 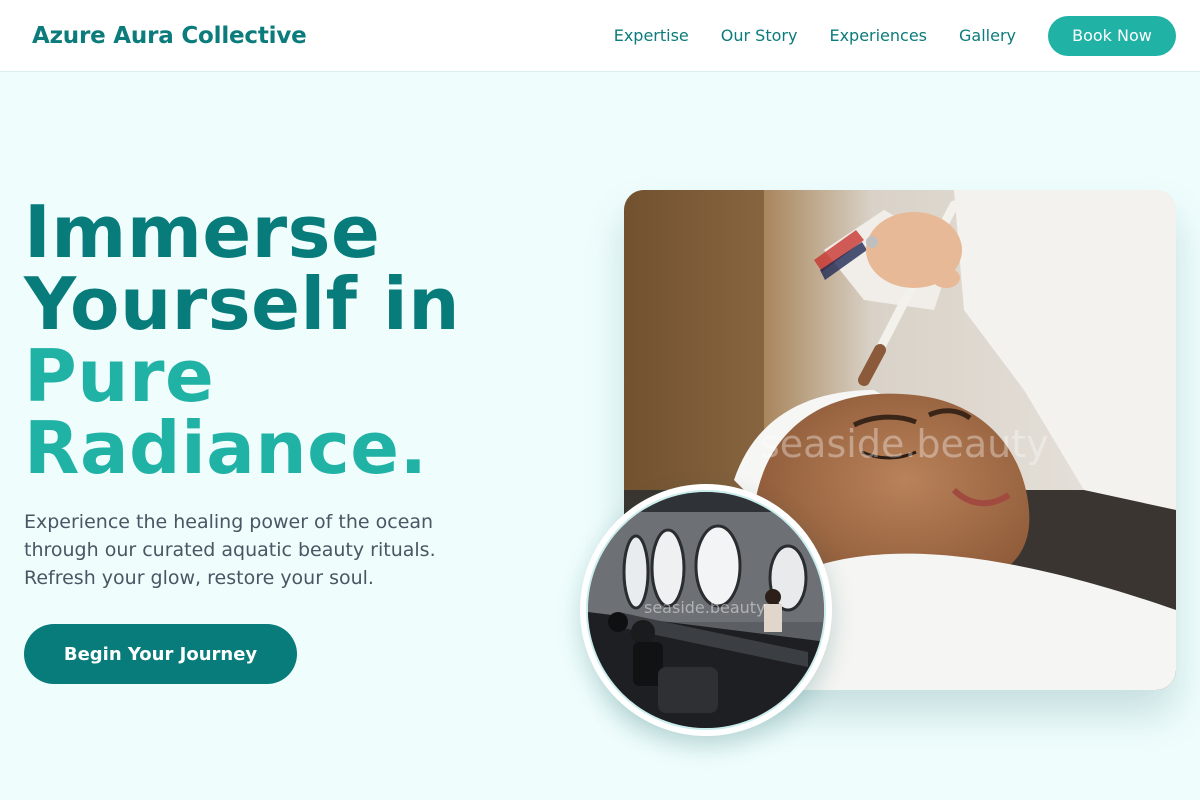 I want to click on nav-link-our-story: Our Story, so click(x=759, y=35).